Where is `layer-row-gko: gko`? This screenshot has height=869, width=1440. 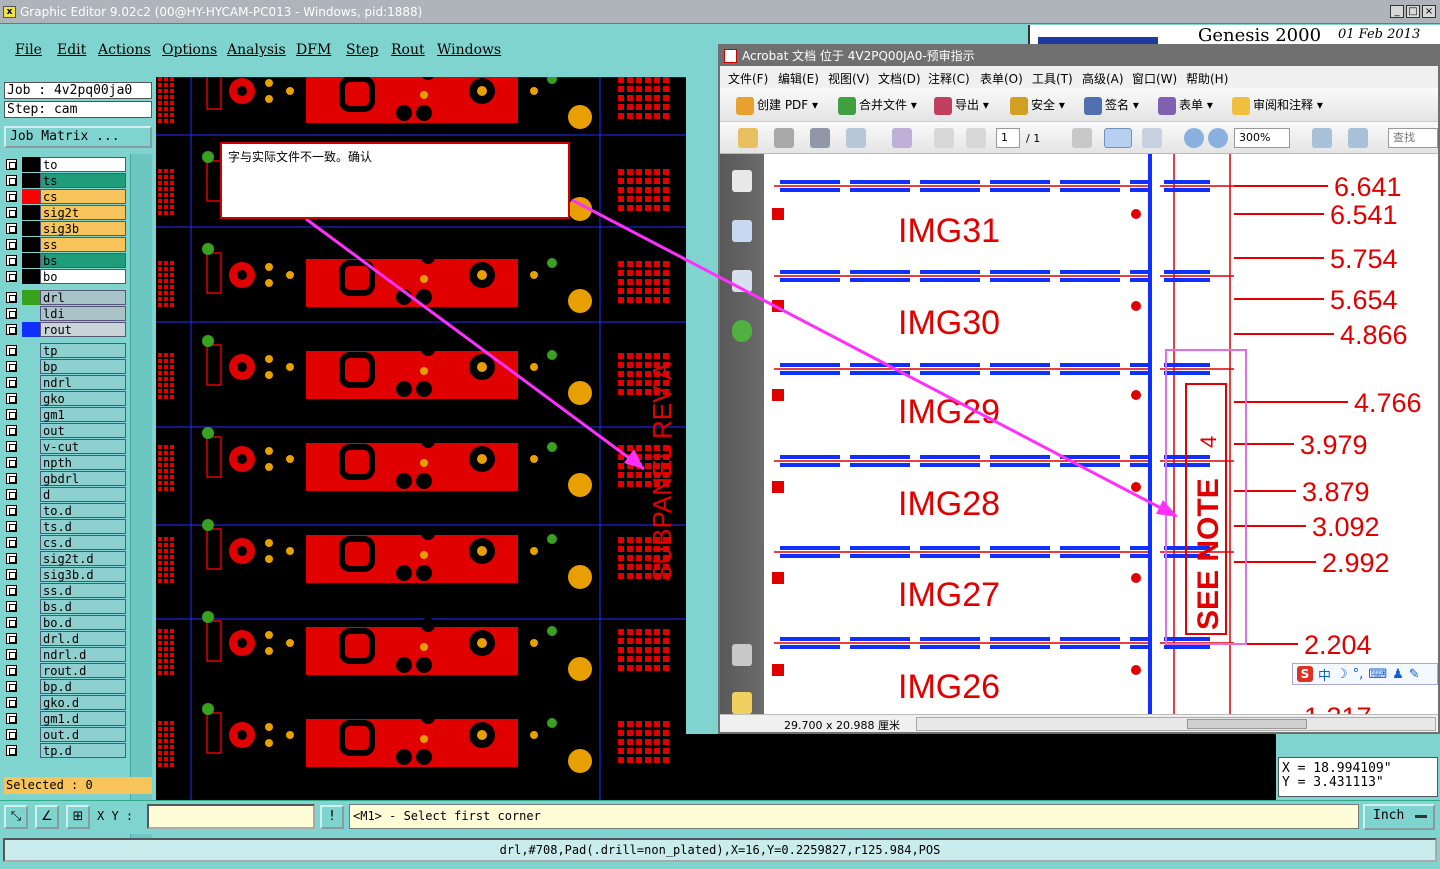 layer-row-gko: gko is located at coordinates (65, 398).